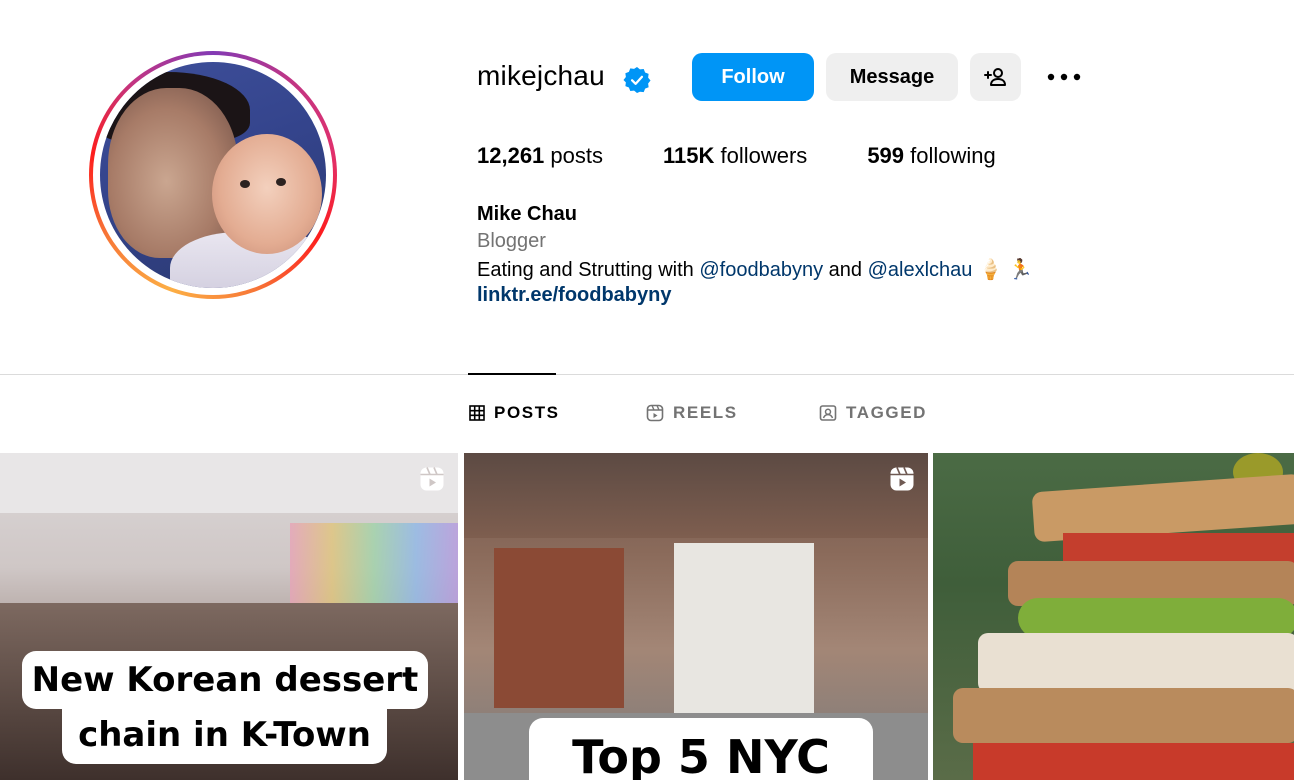  I want to click on tabs-divider, so click(647, 374).